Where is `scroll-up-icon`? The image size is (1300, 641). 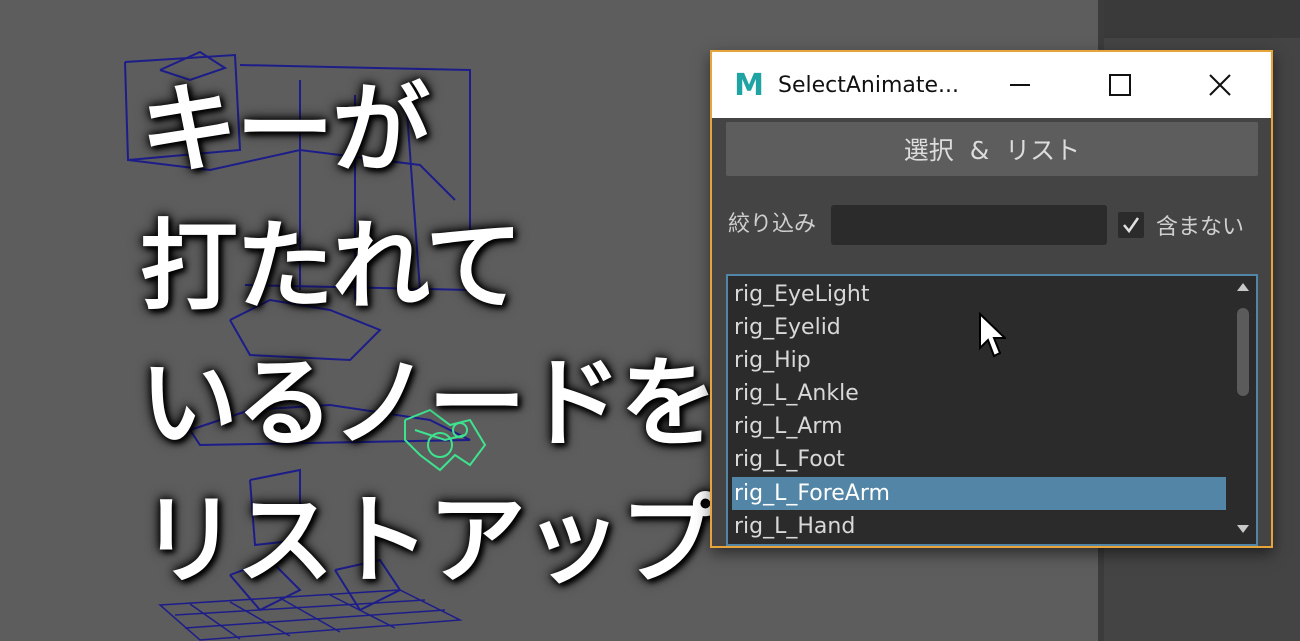 scroll-up-icon is located at coordinates (1243, 287).